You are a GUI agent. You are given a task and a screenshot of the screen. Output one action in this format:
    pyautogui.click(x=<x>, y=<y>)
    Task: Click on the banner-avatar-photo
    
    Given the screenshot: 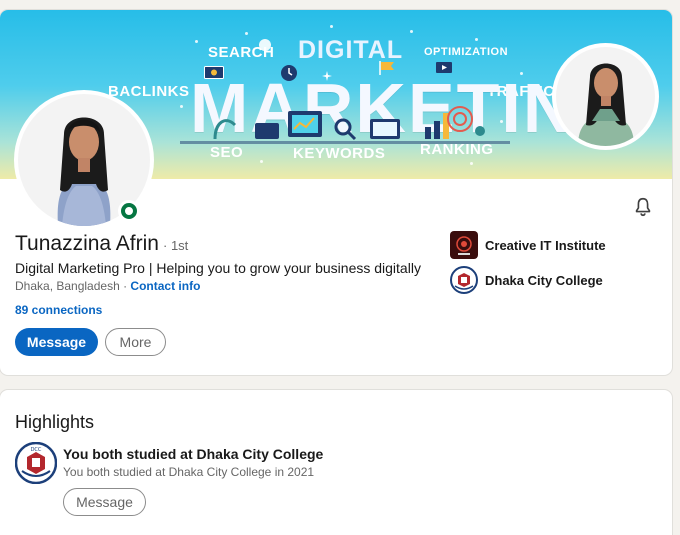 What is the action you would take?
    pyautogui.click(x=605, y=96)
    